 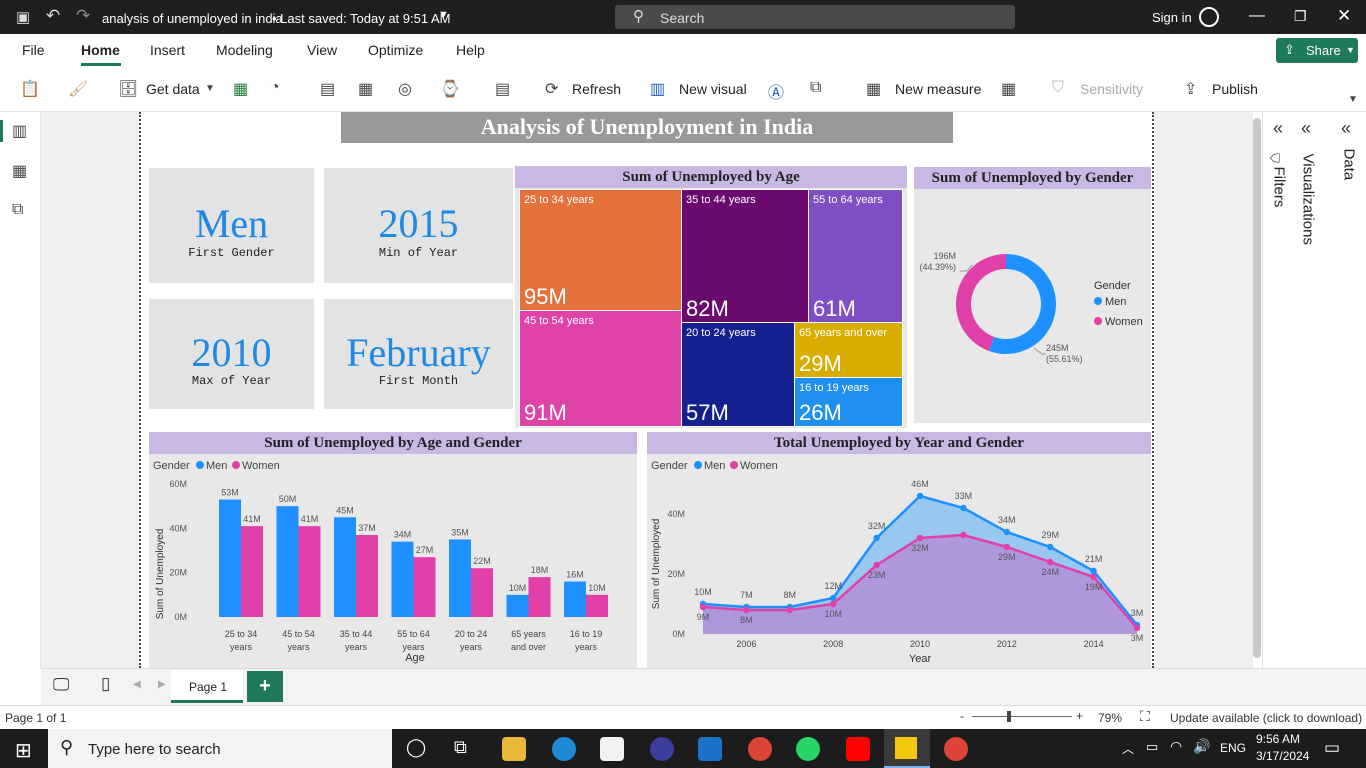 I want to click on update-available-link: Update available (click to download), so click(x=1266, y=718).